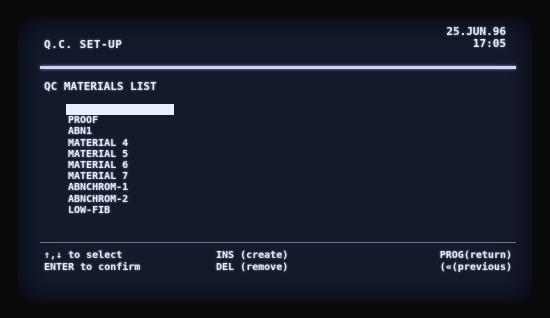 This screenshot has height=318, width=550. I want to click on remove-hint: DEL (remove), so click(252, 267).